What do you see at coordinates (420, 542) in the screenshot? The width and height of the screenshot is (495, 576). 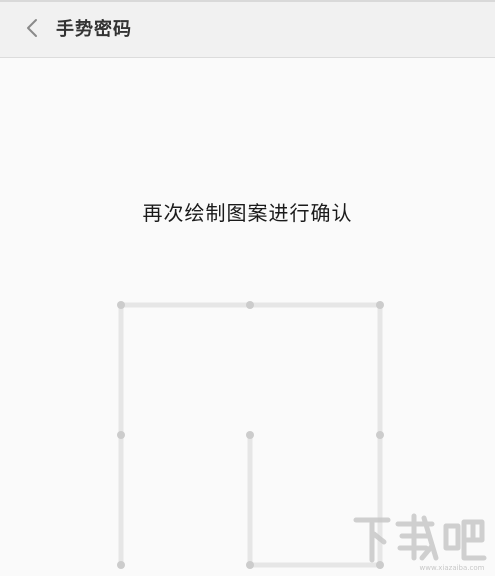 I see `watermark-logo: www.xiazaiba.com` at bounding box center [420, 542].